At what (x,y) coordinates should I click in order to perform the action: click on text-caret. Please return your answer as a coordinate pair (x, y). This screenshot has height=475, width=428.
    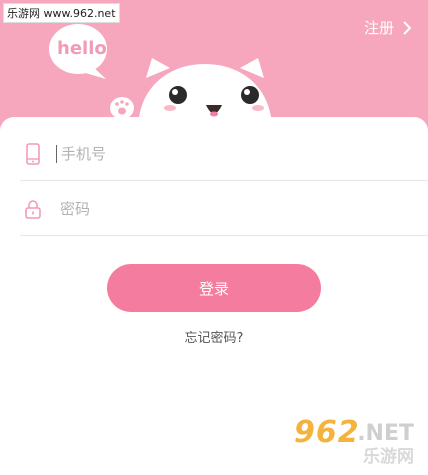
    Looking at the image, I should click on (56, 154).